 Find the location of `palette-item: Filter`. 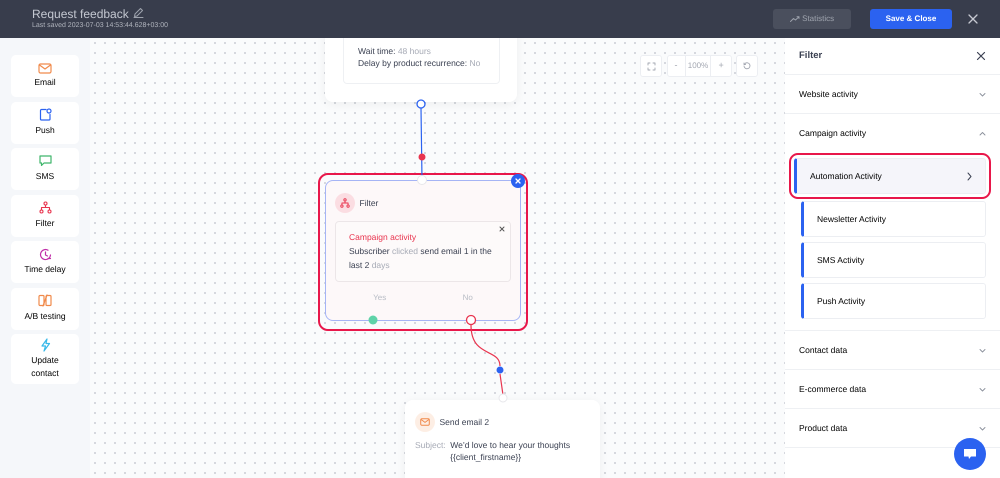

palette-item: Filter is located at coordinates (45, 215).